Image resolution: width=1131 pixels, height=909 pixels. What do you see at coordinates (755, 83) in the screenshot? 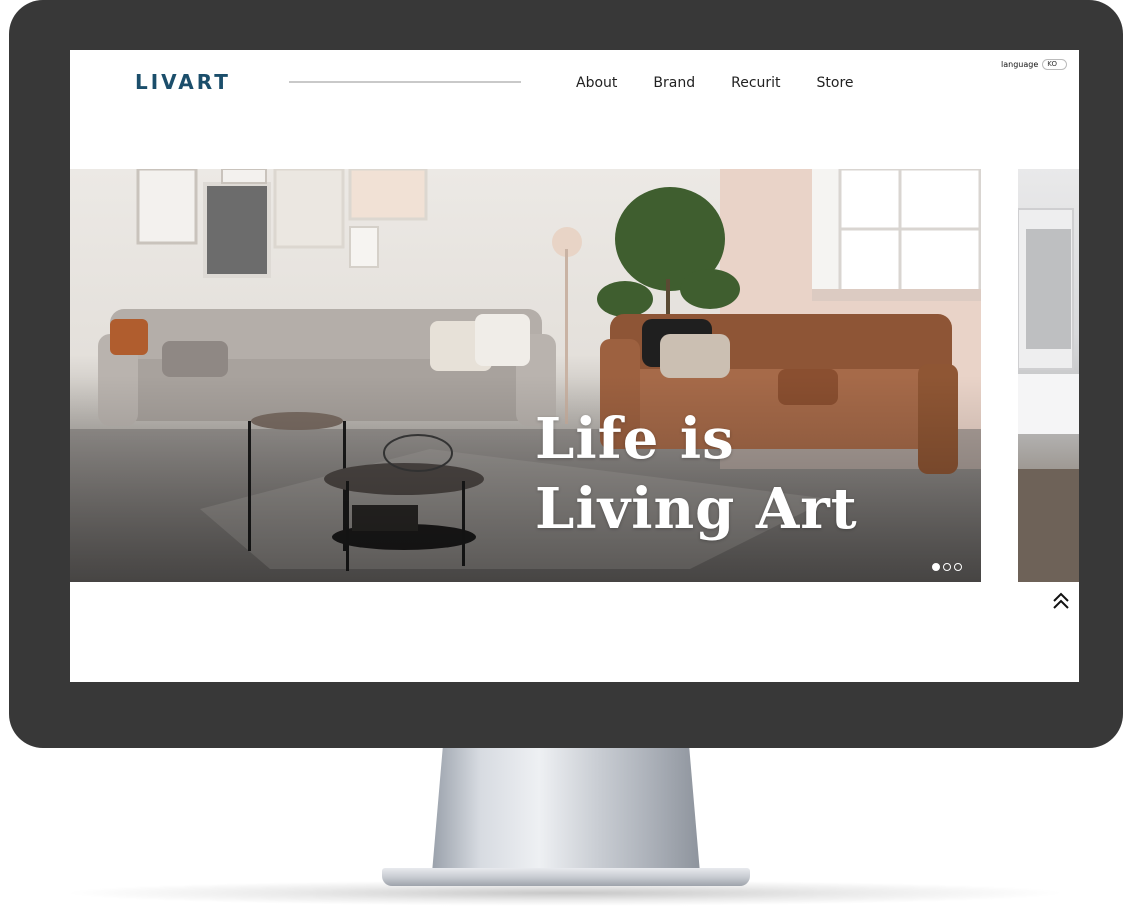
I see `nav-item-recruit: Recurit` at bounding box center [755, 83].